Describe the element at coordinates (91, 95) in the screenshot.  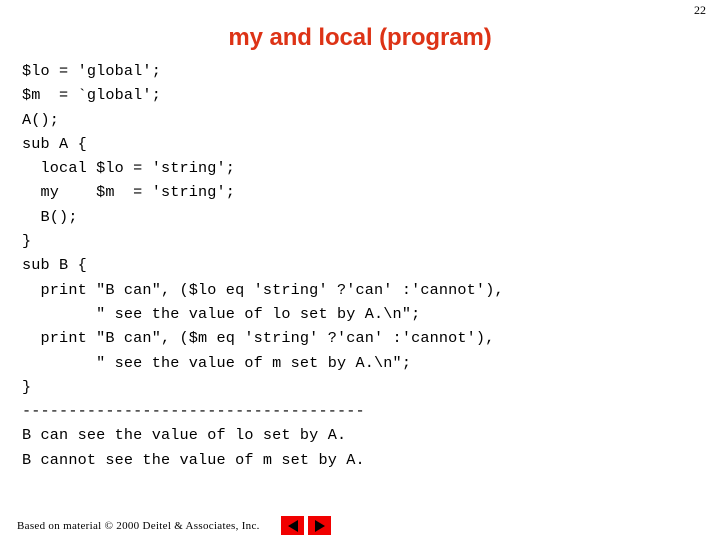
I see `code-line: $m = `global';` at that location.